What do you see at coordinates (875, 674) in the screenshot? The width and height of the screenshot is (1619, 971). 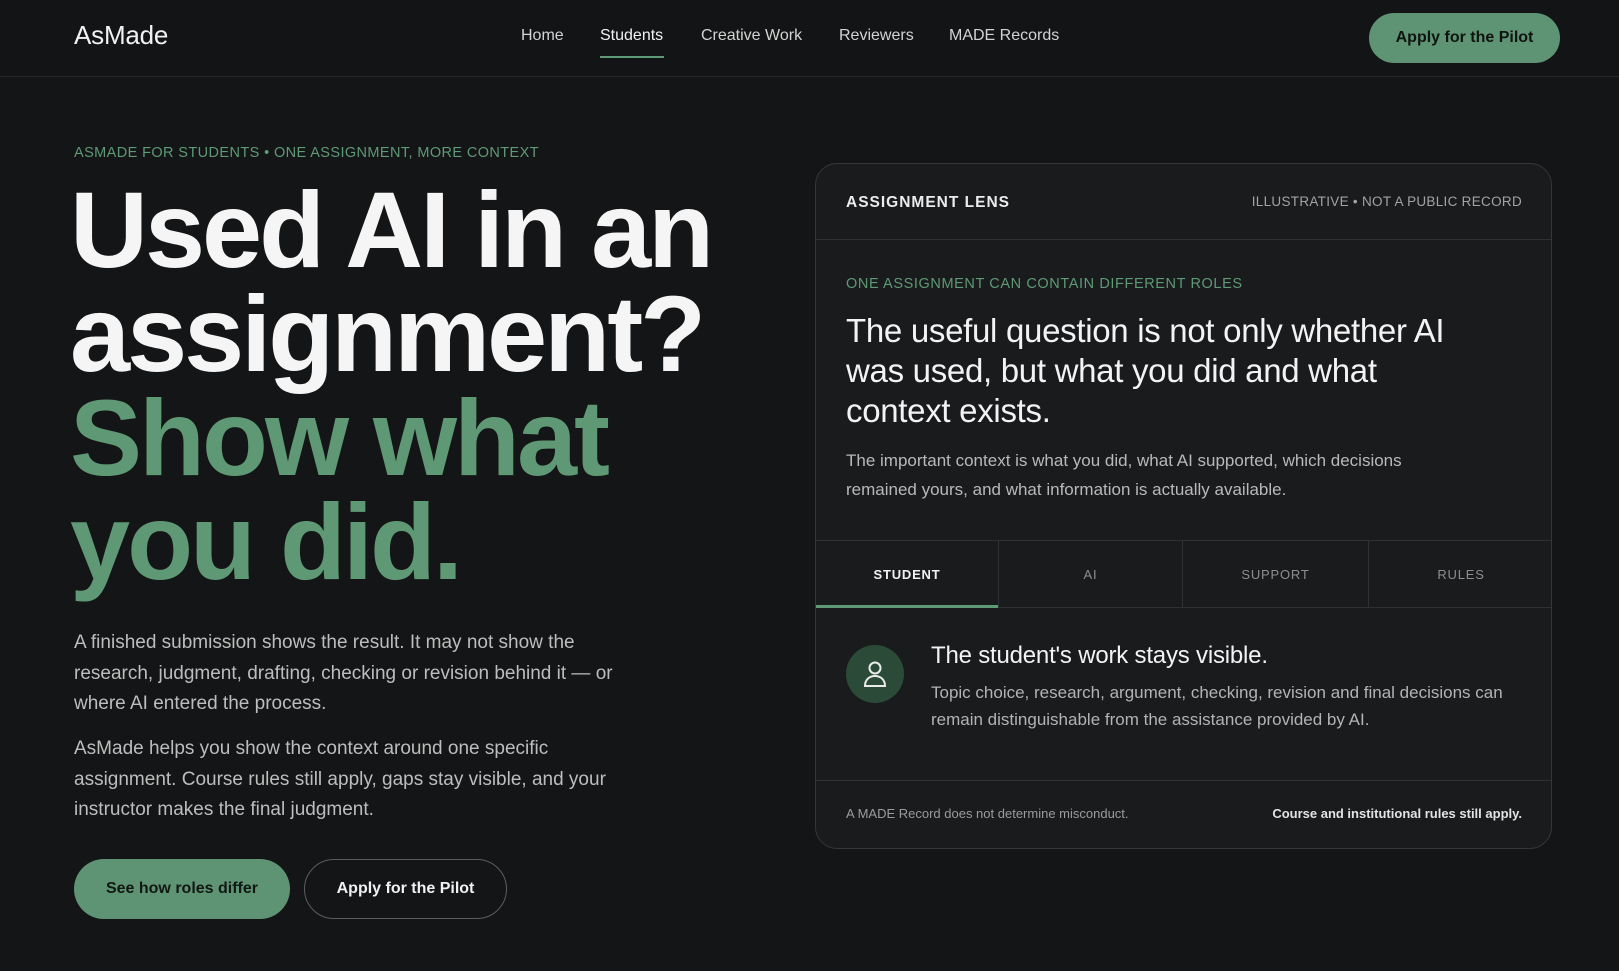 I see `person-icon` at bounding box center [875, 674].